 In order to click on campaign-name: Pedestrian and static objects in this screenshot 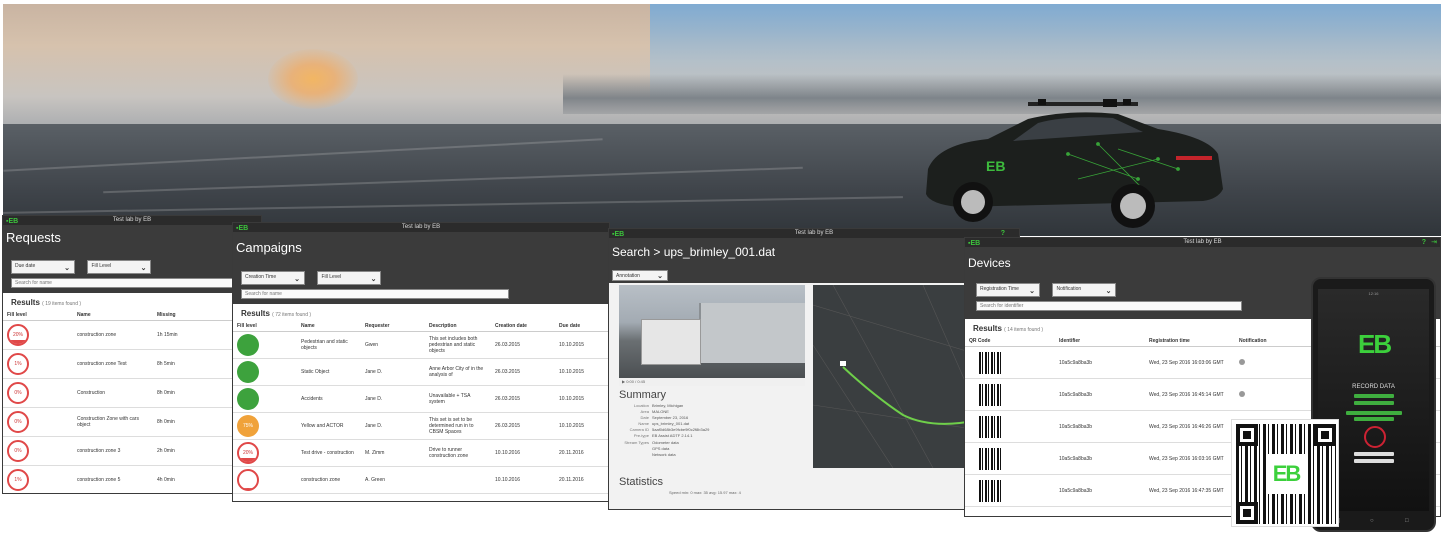, I will do `click(329, 345)`.